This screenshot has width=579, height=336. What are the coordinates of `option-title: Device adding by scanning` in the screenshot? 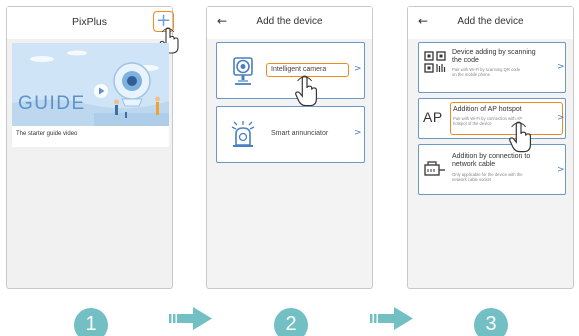 It's located at (494, 52).